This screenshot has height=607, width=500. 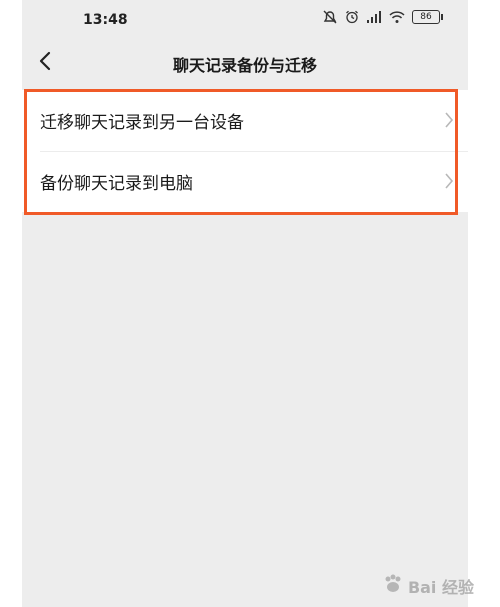 What do you see at coordinates (330, 17) in the screenshot?
I see `notifications-off-icon` at bounding box center [330, 17].